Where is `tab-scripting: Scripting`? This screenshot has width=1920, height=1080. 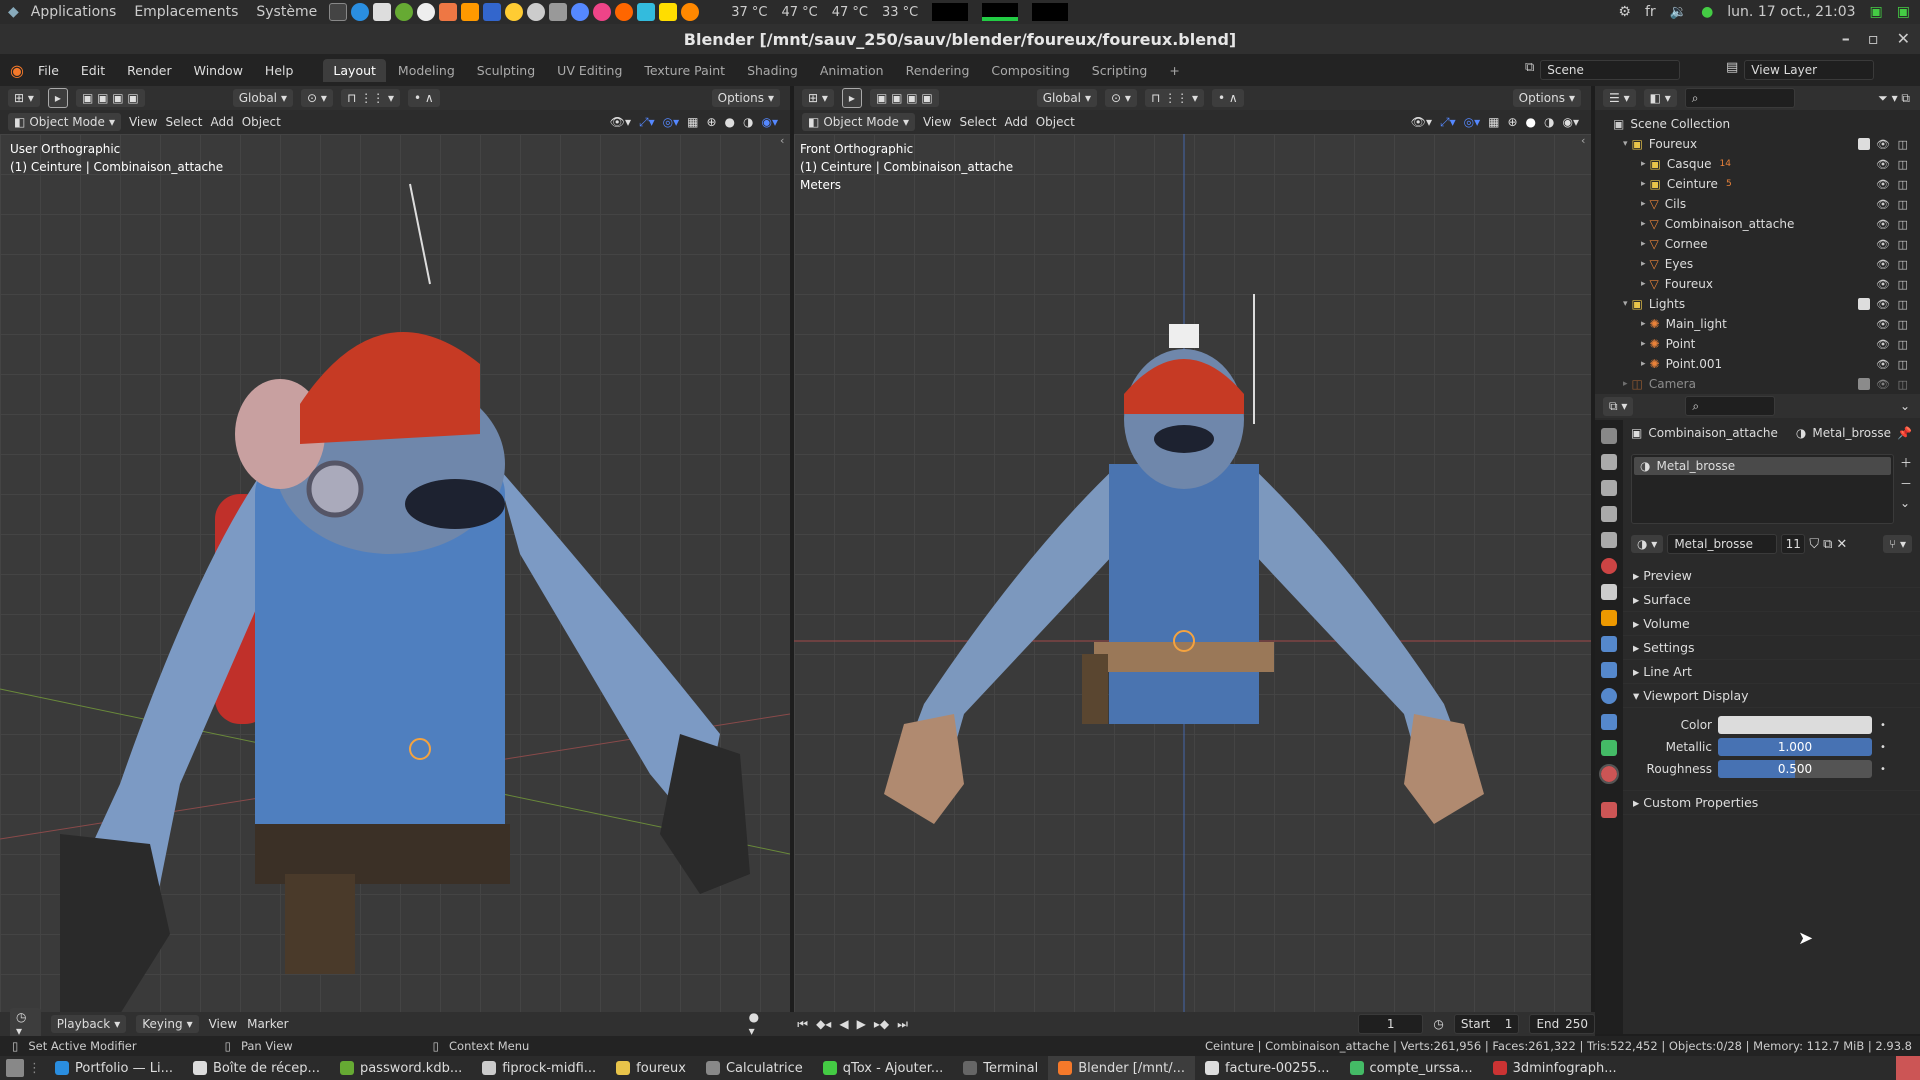
tab-scripting: Scripting is located at coordinates (1120, 70).